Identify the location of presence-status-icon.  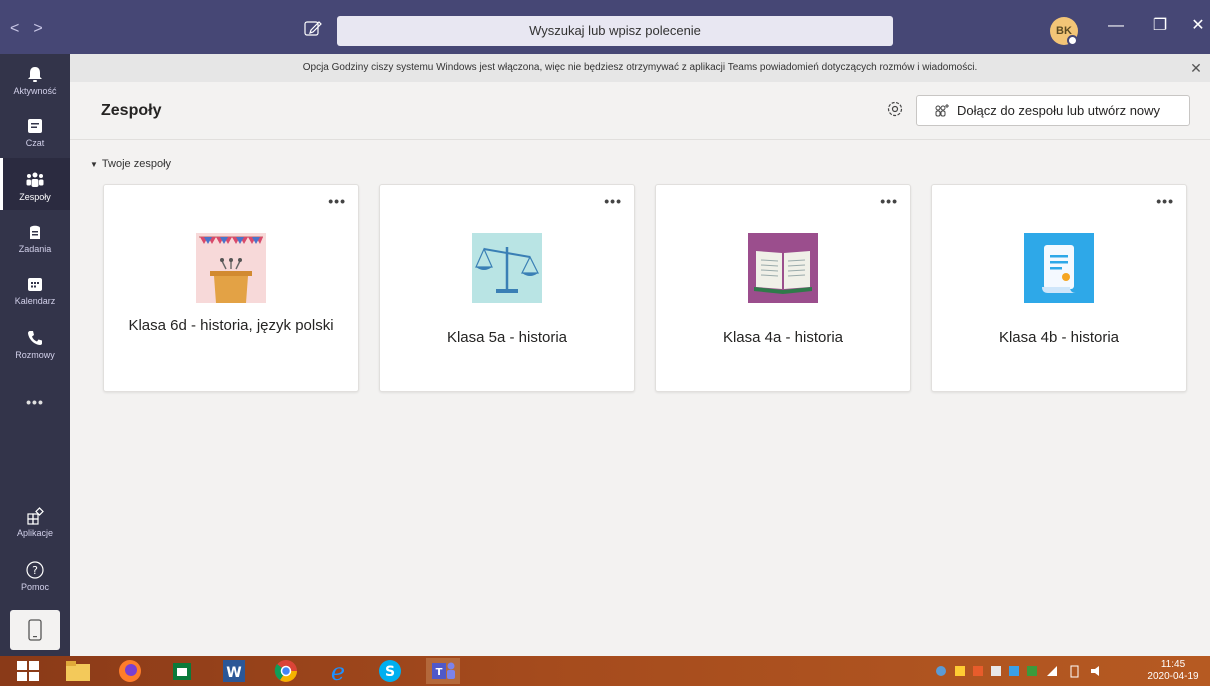
(1072, 40).